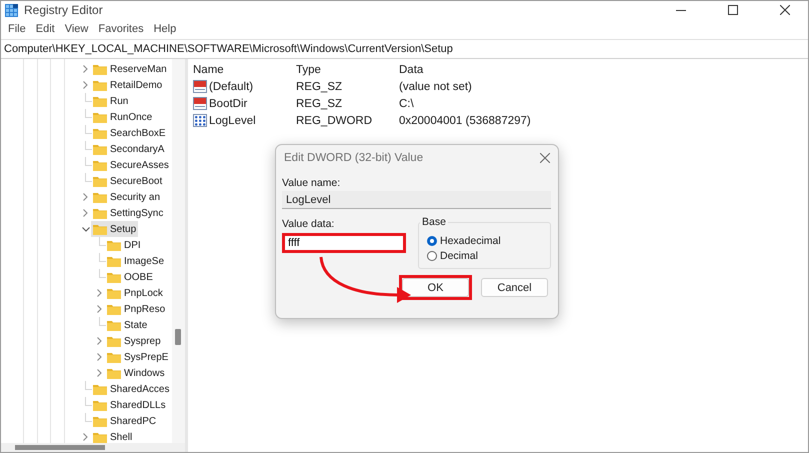 This screenshot has width=809, height=453. I want to click on column-header: Type, so click(346, 70).